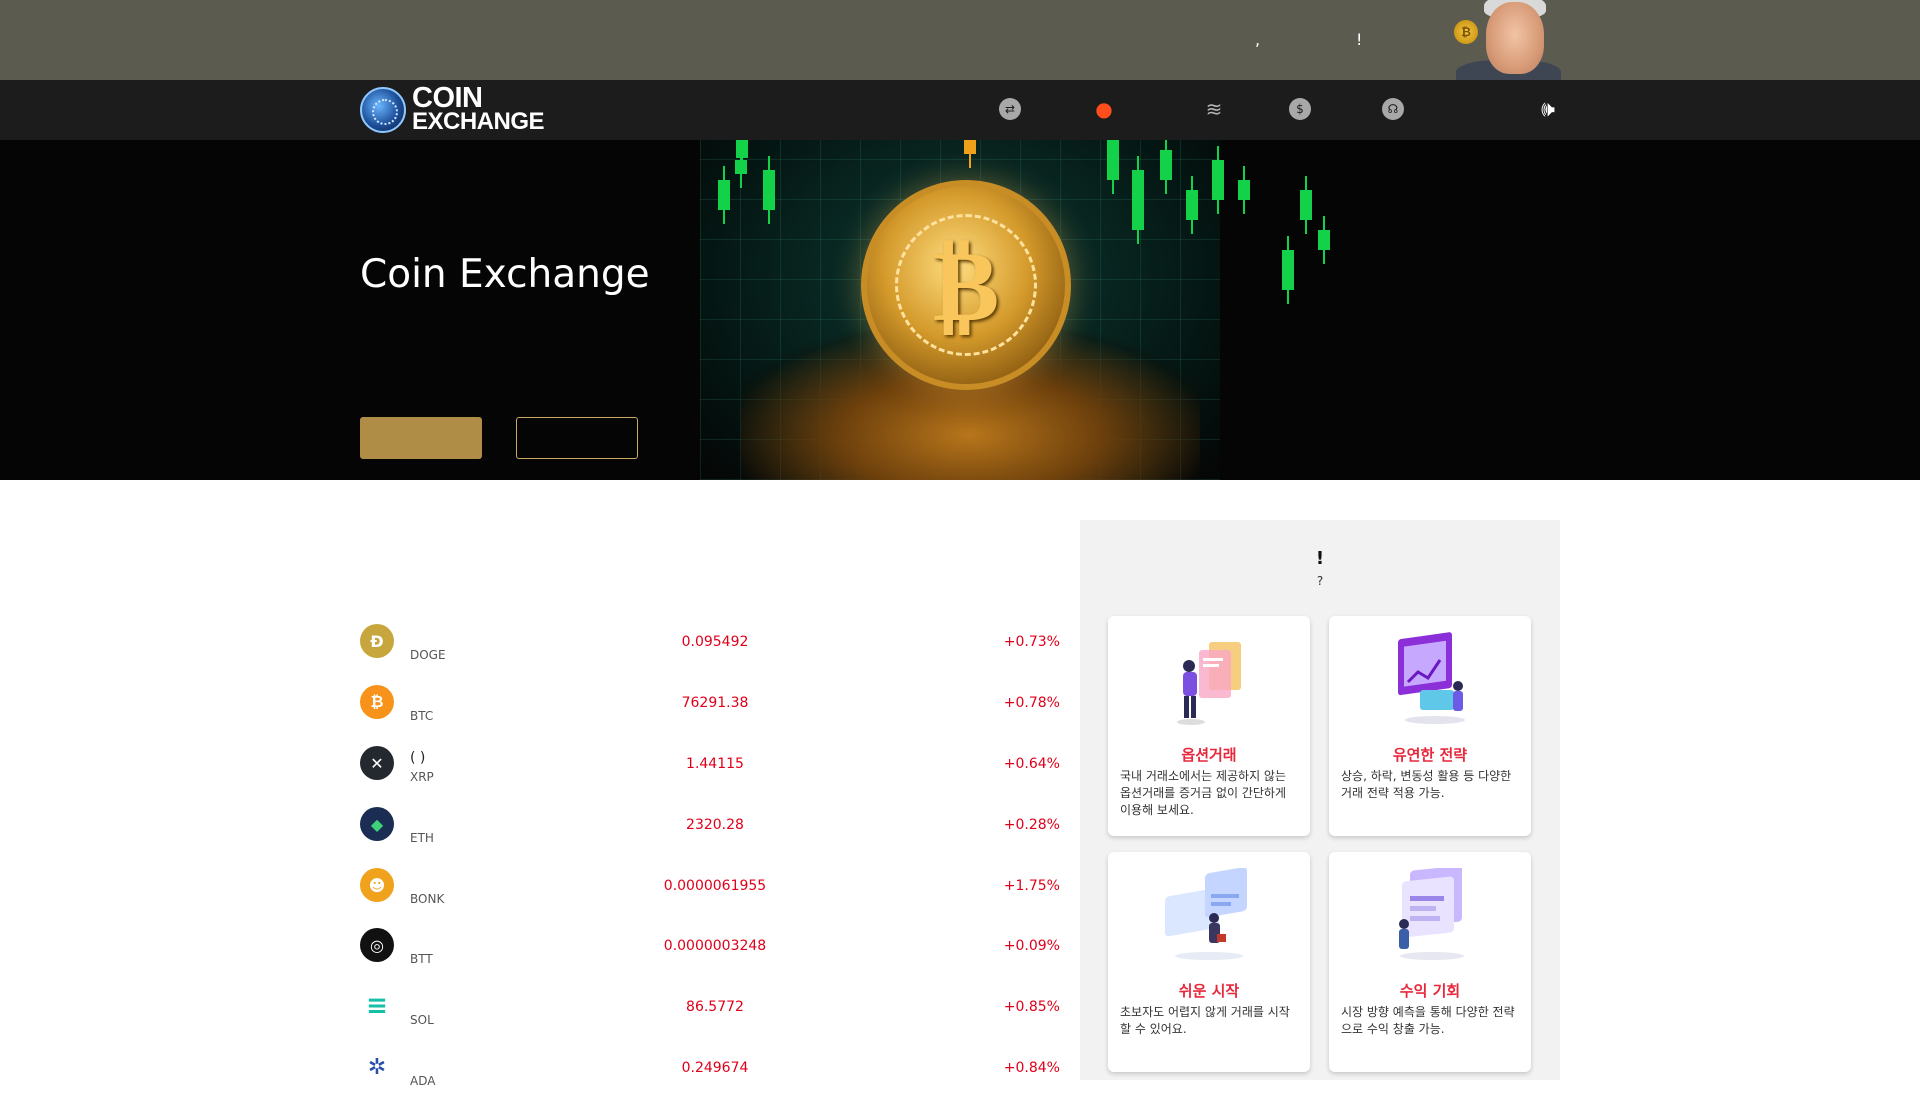  I want to click on coin-symbol: ETH, so click(422, 838).